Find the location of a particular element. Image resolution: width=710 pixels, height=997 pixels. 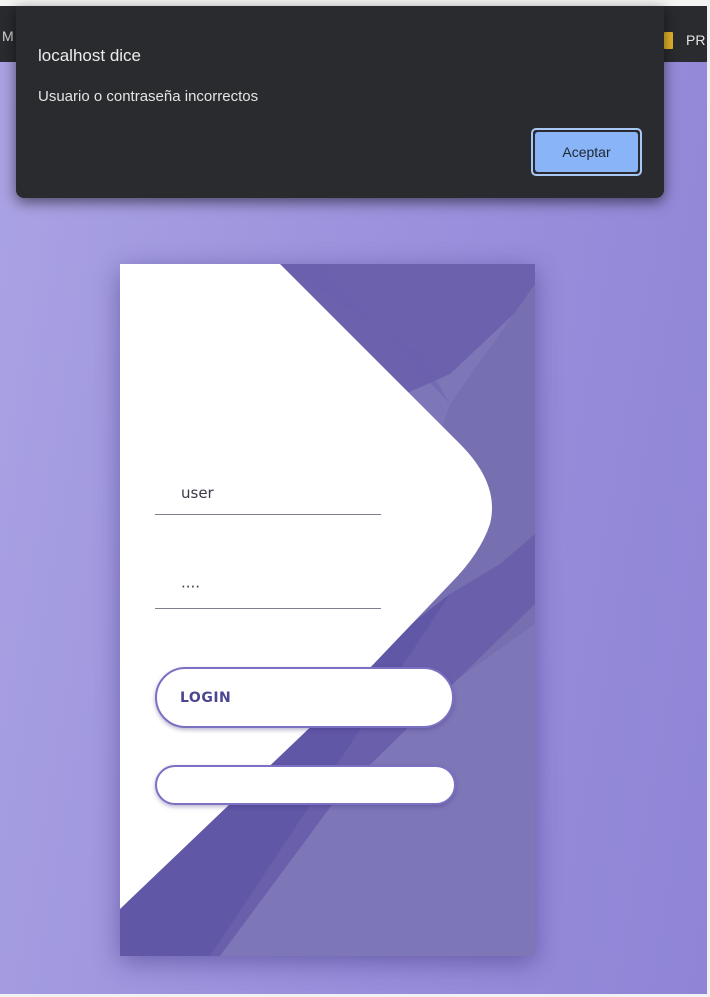

username-field: user is located at coordinates (268, 495).